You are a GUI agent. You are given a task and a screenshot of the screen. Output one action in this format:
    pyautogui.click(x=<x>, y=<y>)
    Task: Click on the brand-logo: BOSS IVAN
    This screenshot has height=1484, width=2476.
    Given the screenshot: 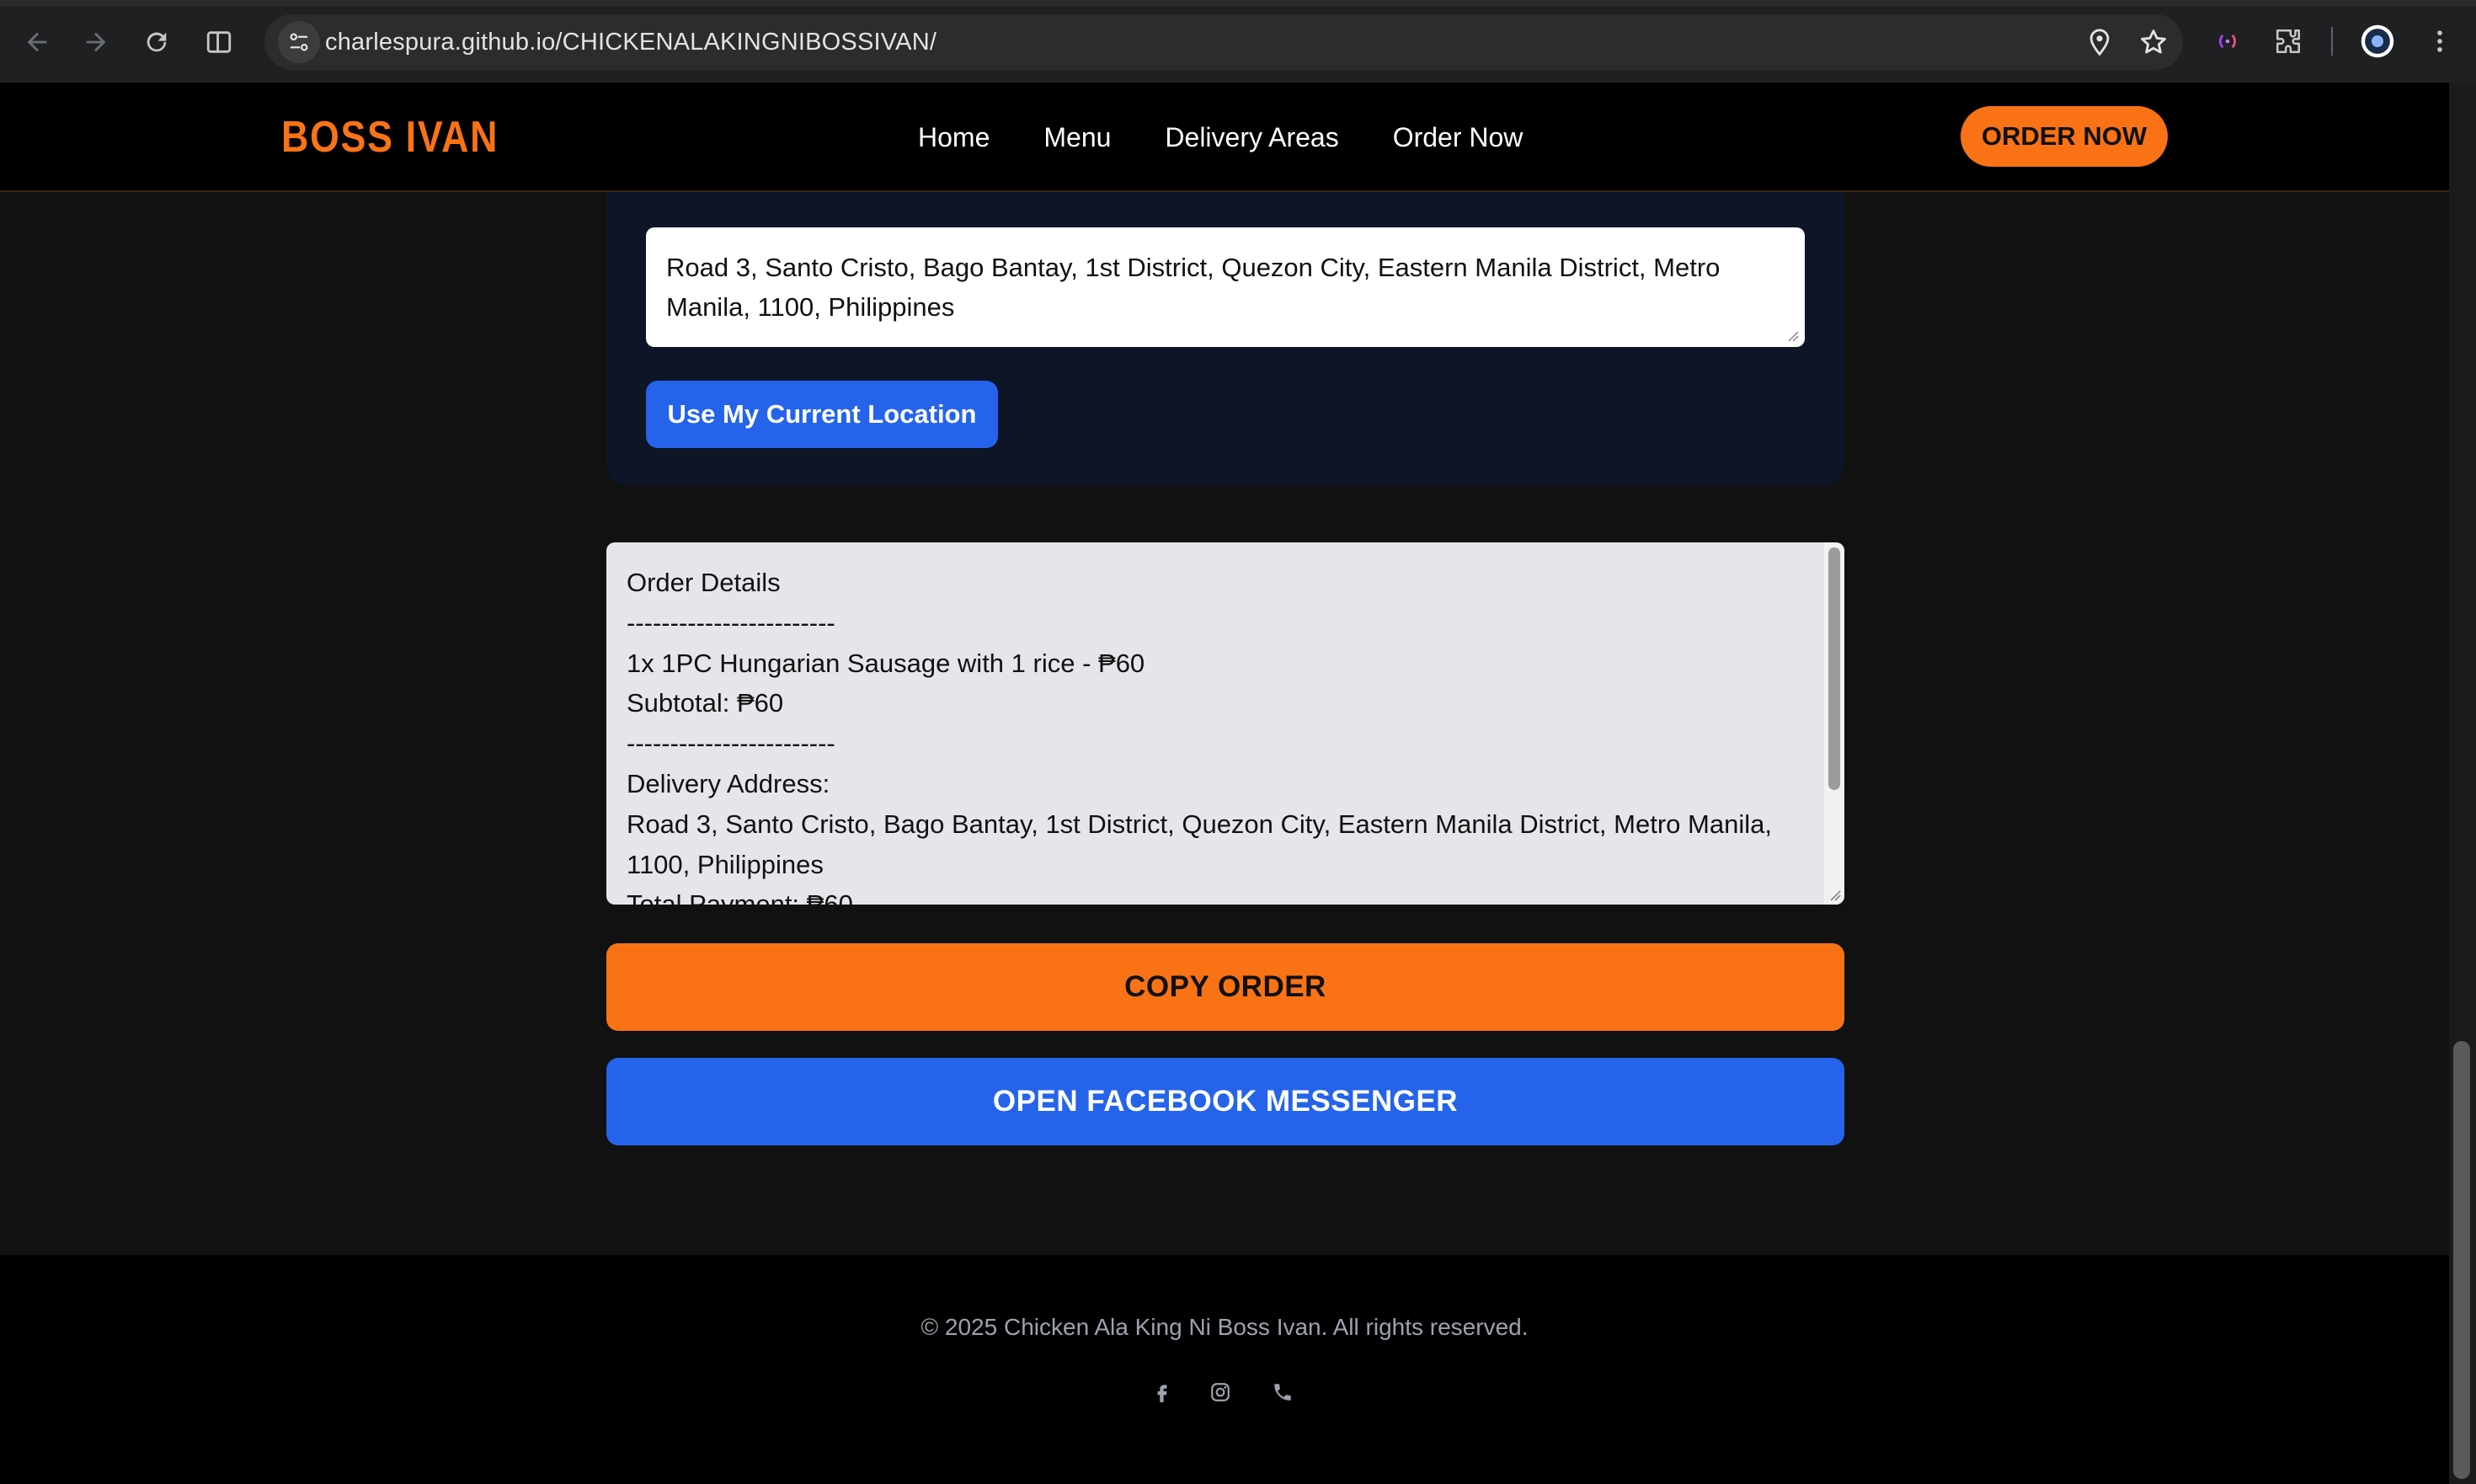 What is the action you would take?
    pyautogui.click(x=390, y=138)
    